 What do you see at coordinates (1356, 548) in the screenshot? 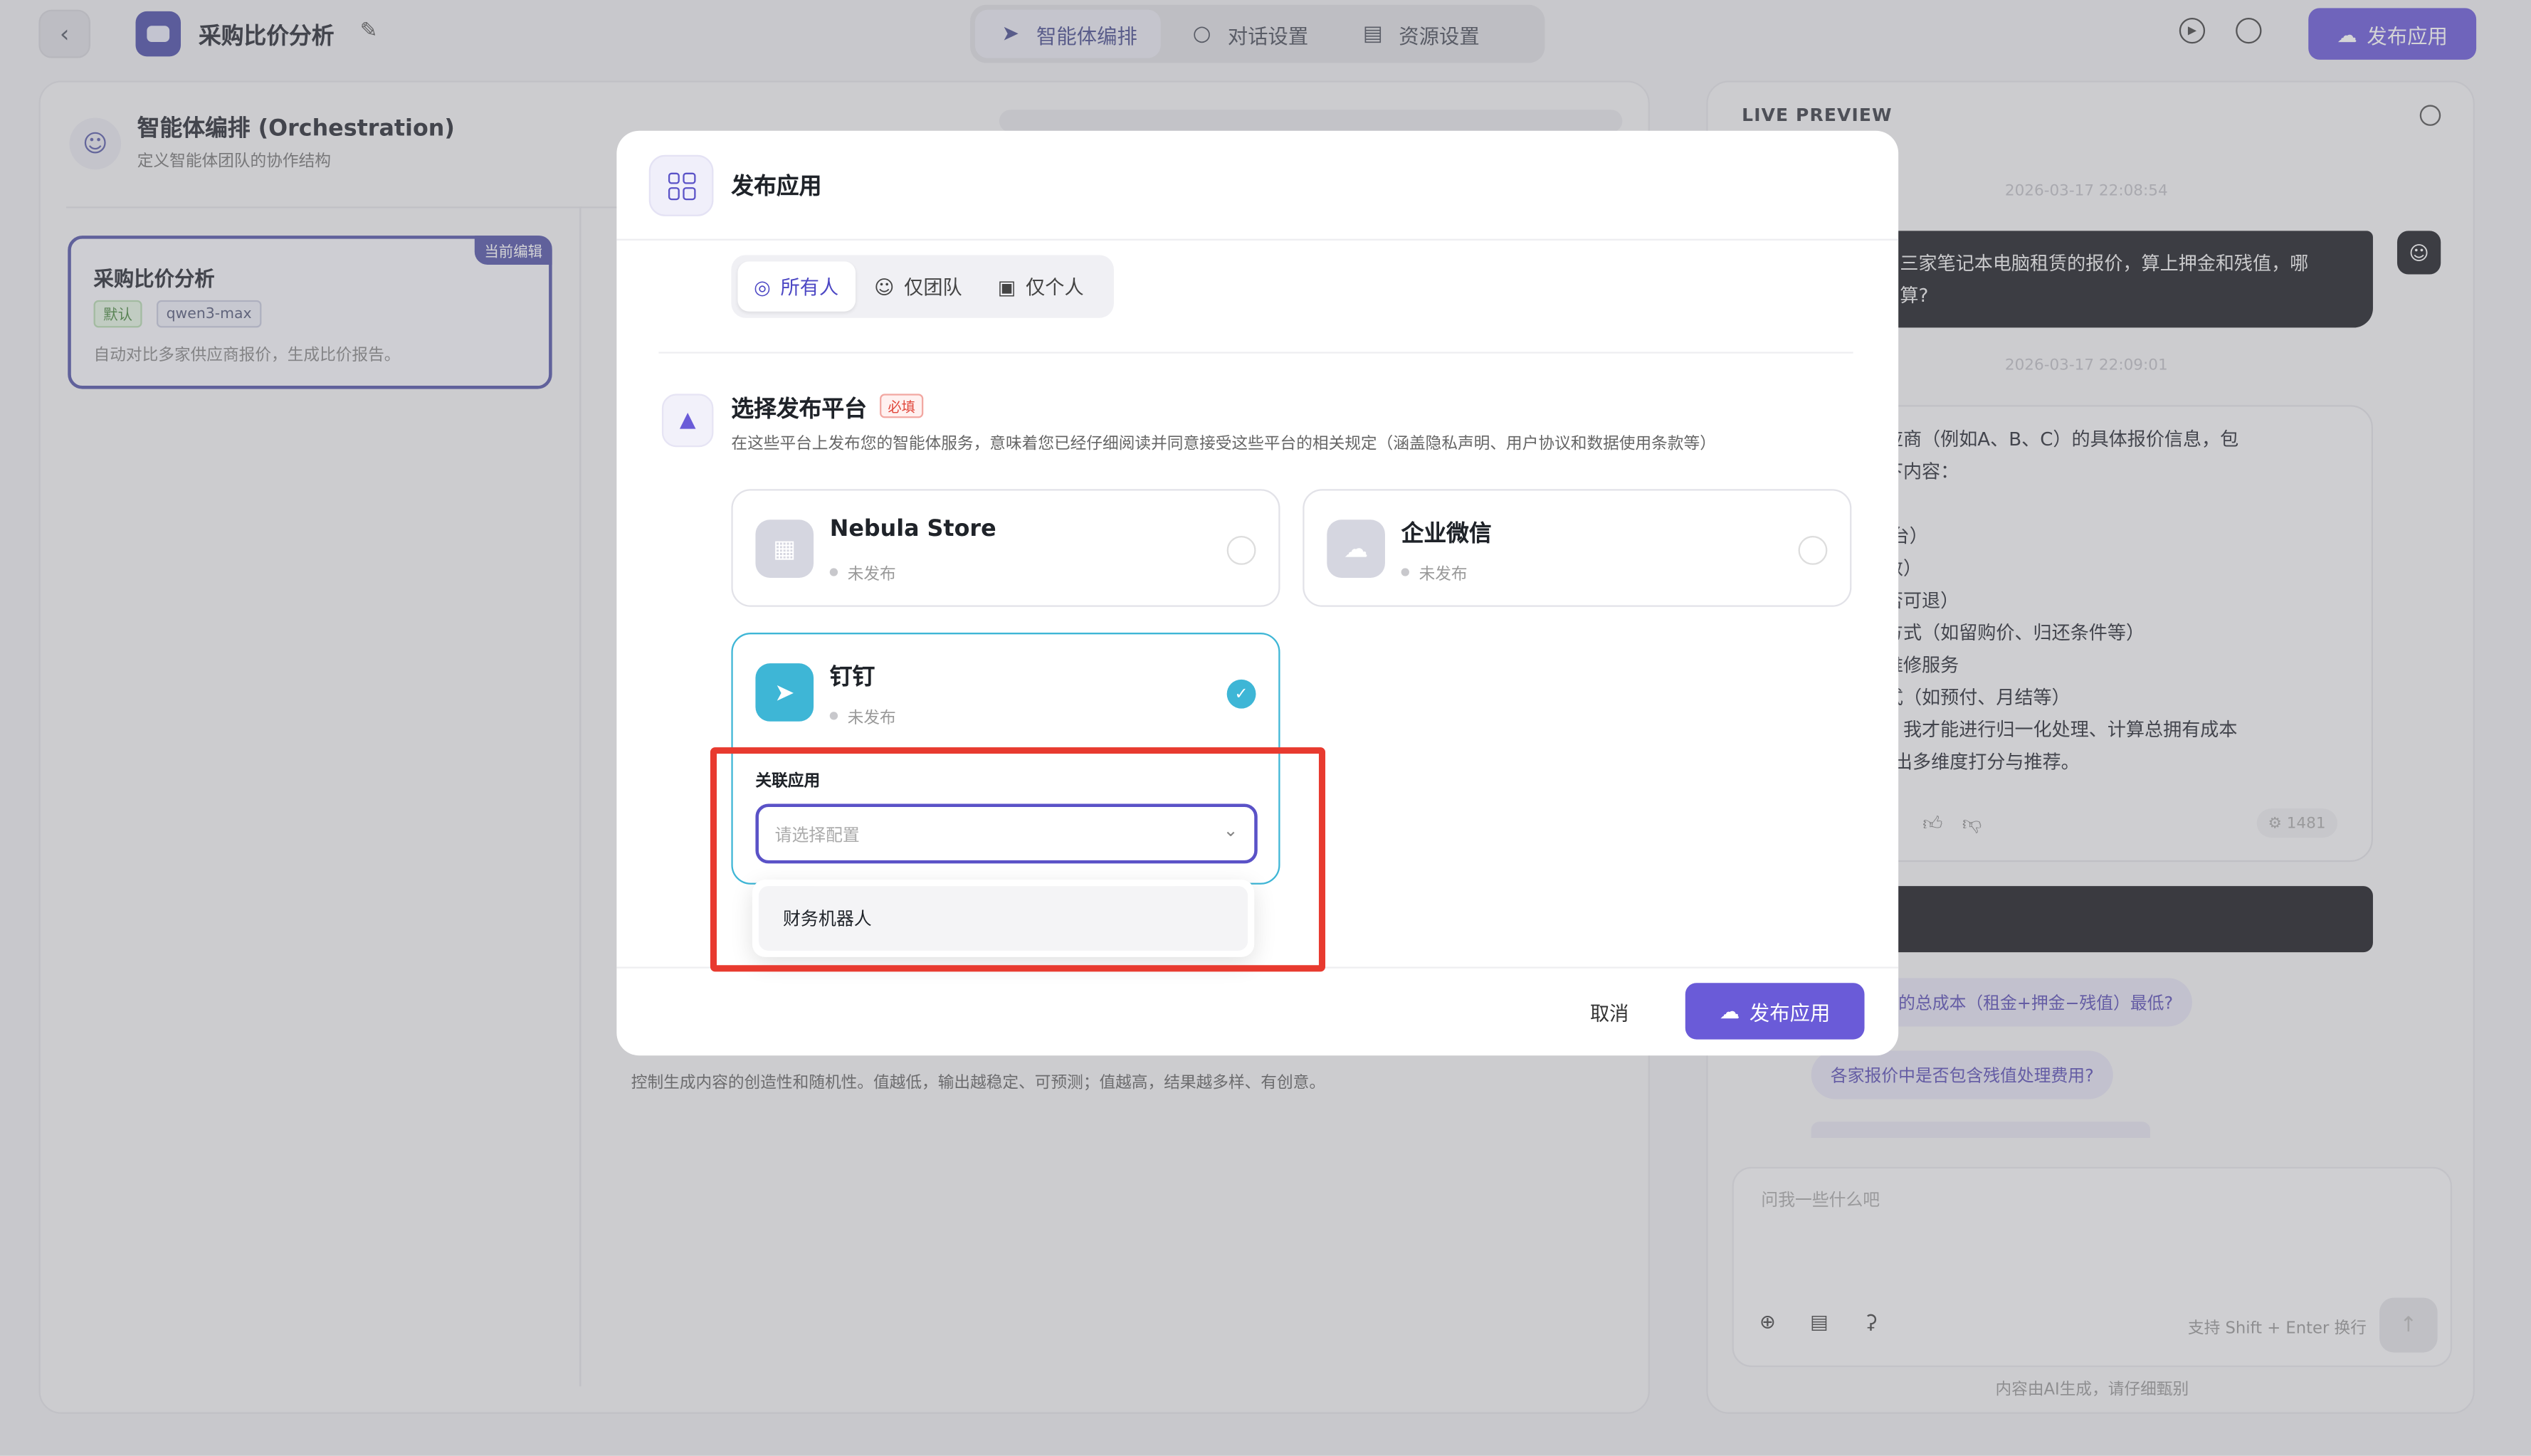
I see `wecom-icon: ☁` at bounding box center [1356, 548].